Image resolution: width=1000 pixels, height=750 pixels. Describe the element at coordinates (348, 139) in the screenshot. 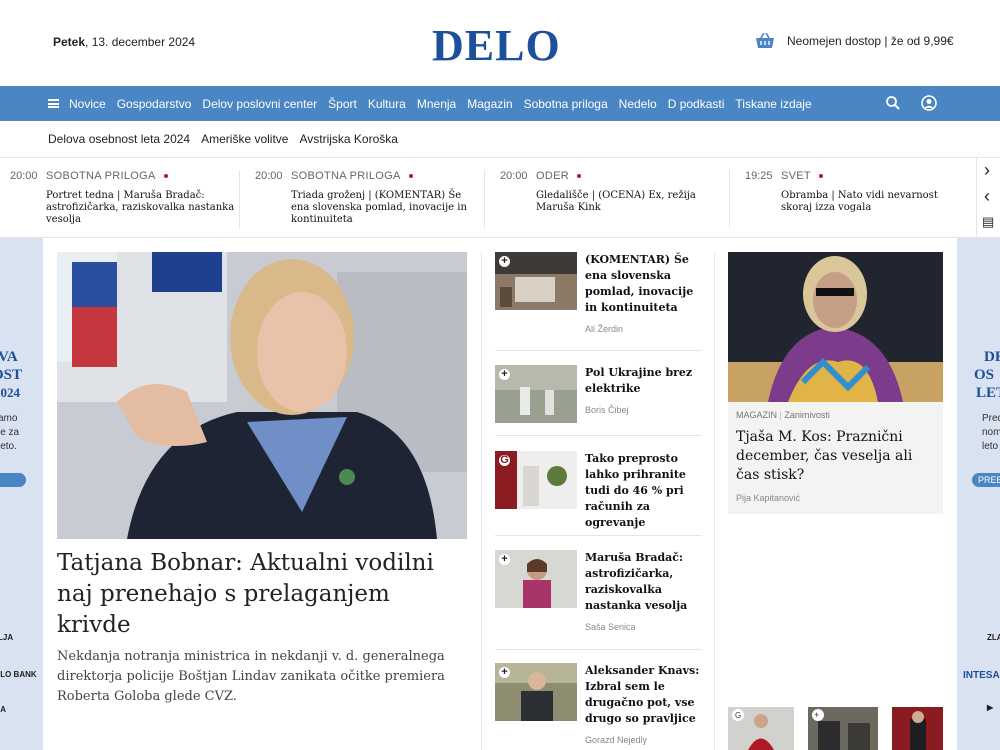

I see `topic-avstrijska-koroska: Avstrijska Koroška` at that location.